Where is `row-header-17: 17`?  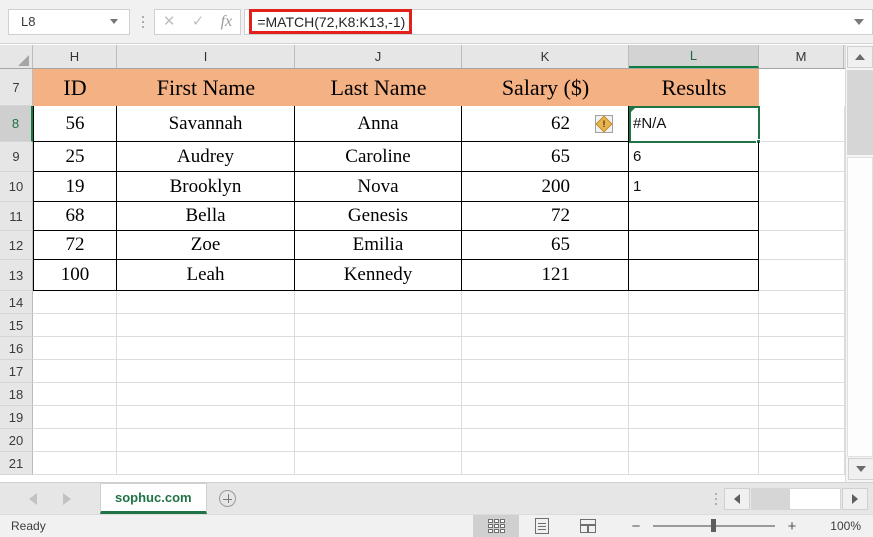
row-header-17: 17 is located at coordinates (16, 371).